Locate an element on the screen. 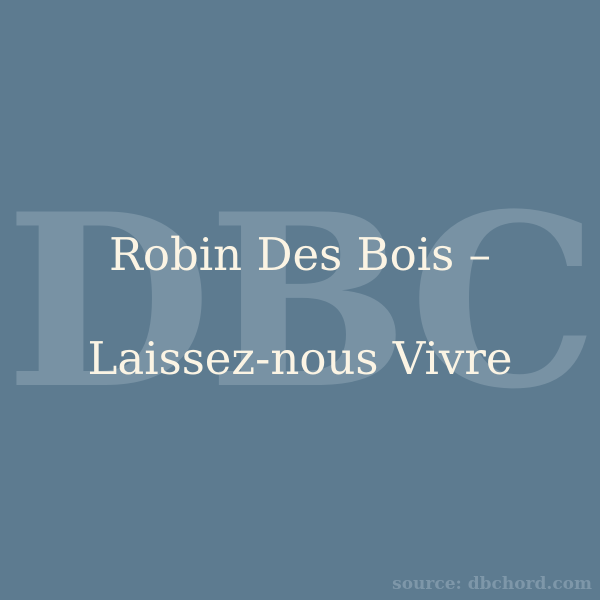 This screenshot has height=600, width=600. source-credit: source: dbchord.com is located at coordinates (492, 584).